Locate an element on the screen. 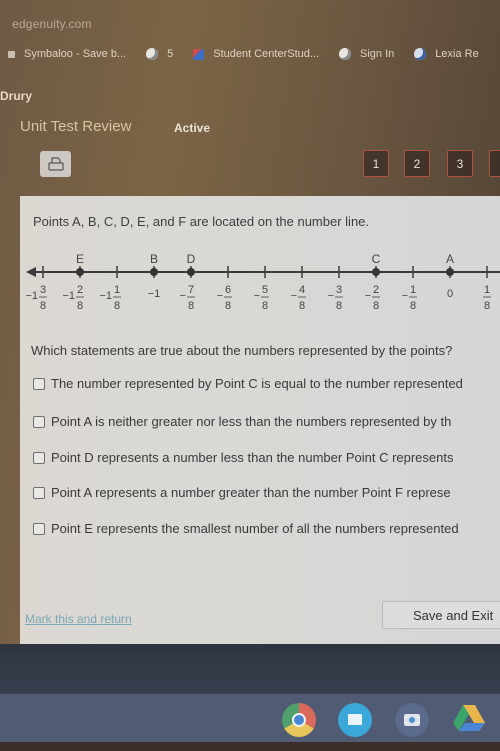 The image size is (500, 751). screen-bezel is located at coordinates (250, 669).